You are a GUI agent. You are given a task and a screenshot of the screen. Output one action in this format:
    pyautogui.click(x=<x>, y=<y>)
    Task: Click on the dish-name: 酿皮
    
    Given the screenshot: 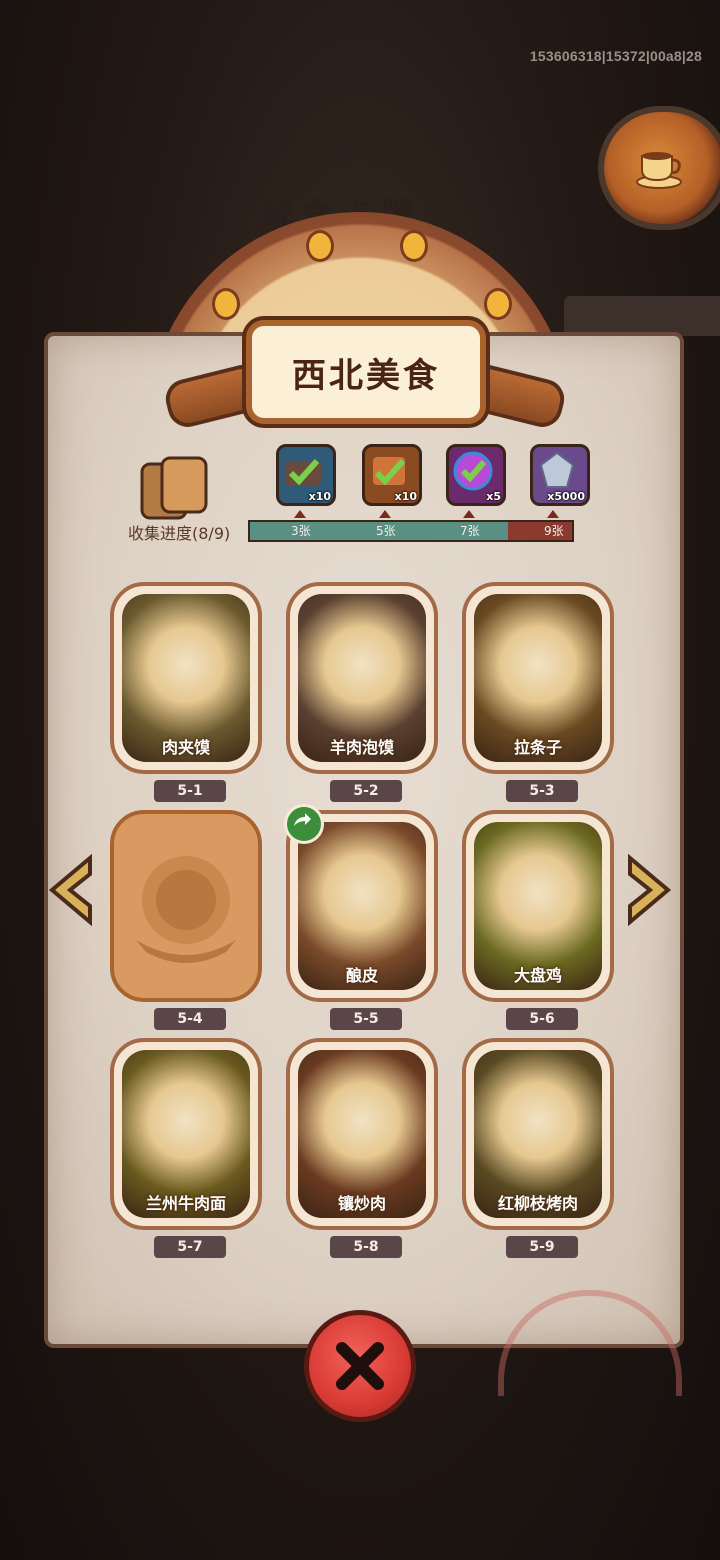 What is the action you would take?
    pyautogui.click(x=361, y=975)
    